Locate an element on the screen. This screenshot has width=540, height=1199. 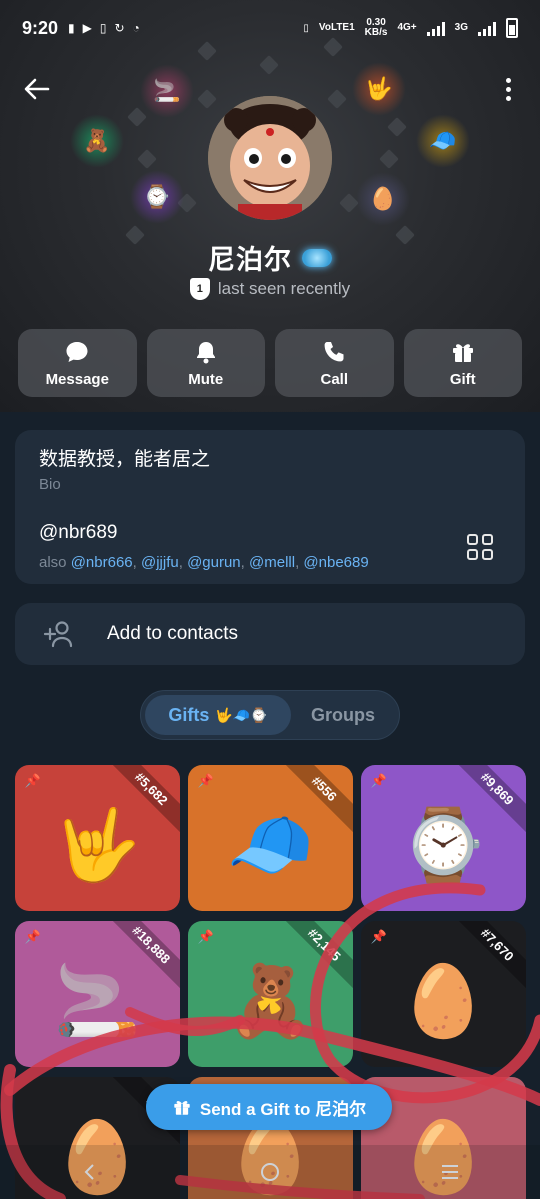
sync-icon: ↻ is located at coordinates (119, 28).